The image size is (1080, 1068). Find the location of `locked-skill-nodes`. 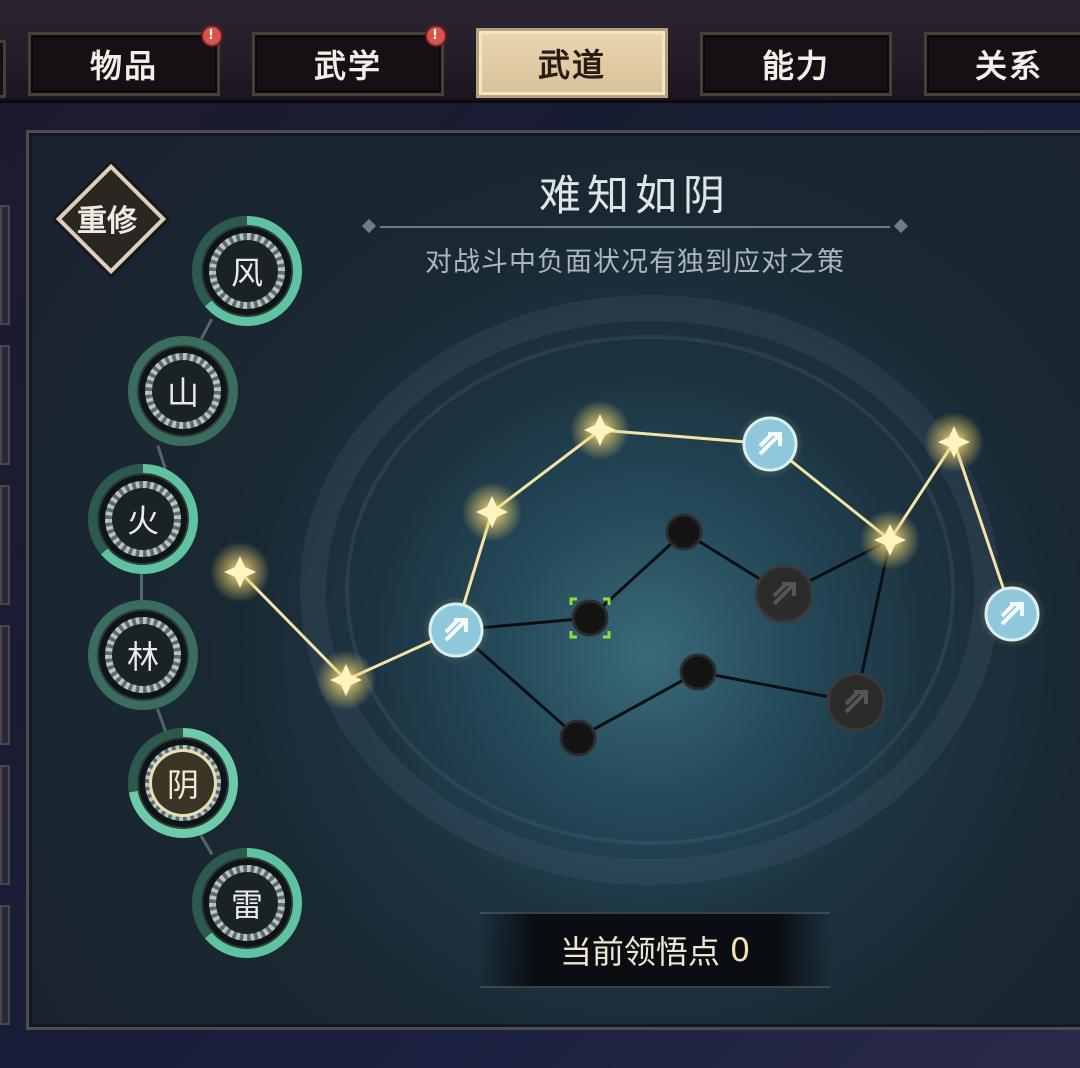

locked-skill-nodes is located at coordinates (820, 648).